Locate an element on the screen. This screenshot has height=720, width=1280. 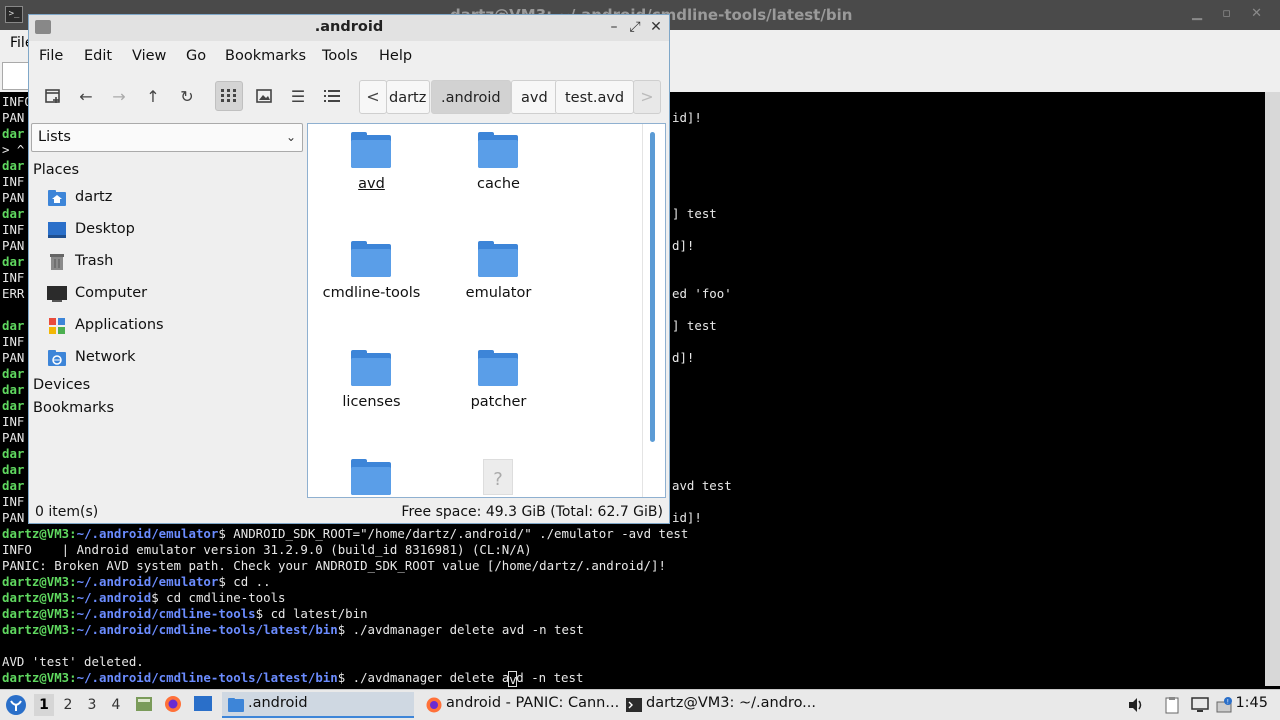
volume-icon is located at coordinates (1136, 705).